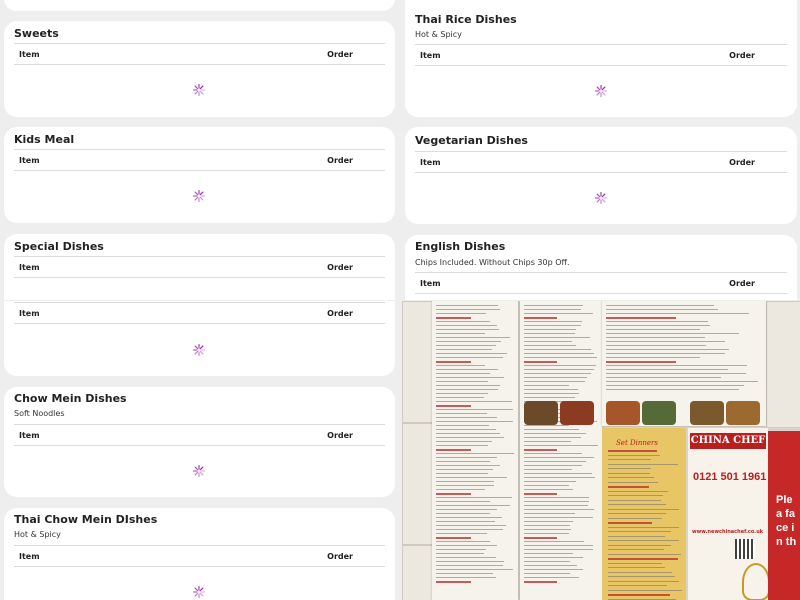  What do you see at coordinates (730, 477) in the screenshot?
I see `restaurant-phone: 0121 501 1961` at bounding box center [730, 477].